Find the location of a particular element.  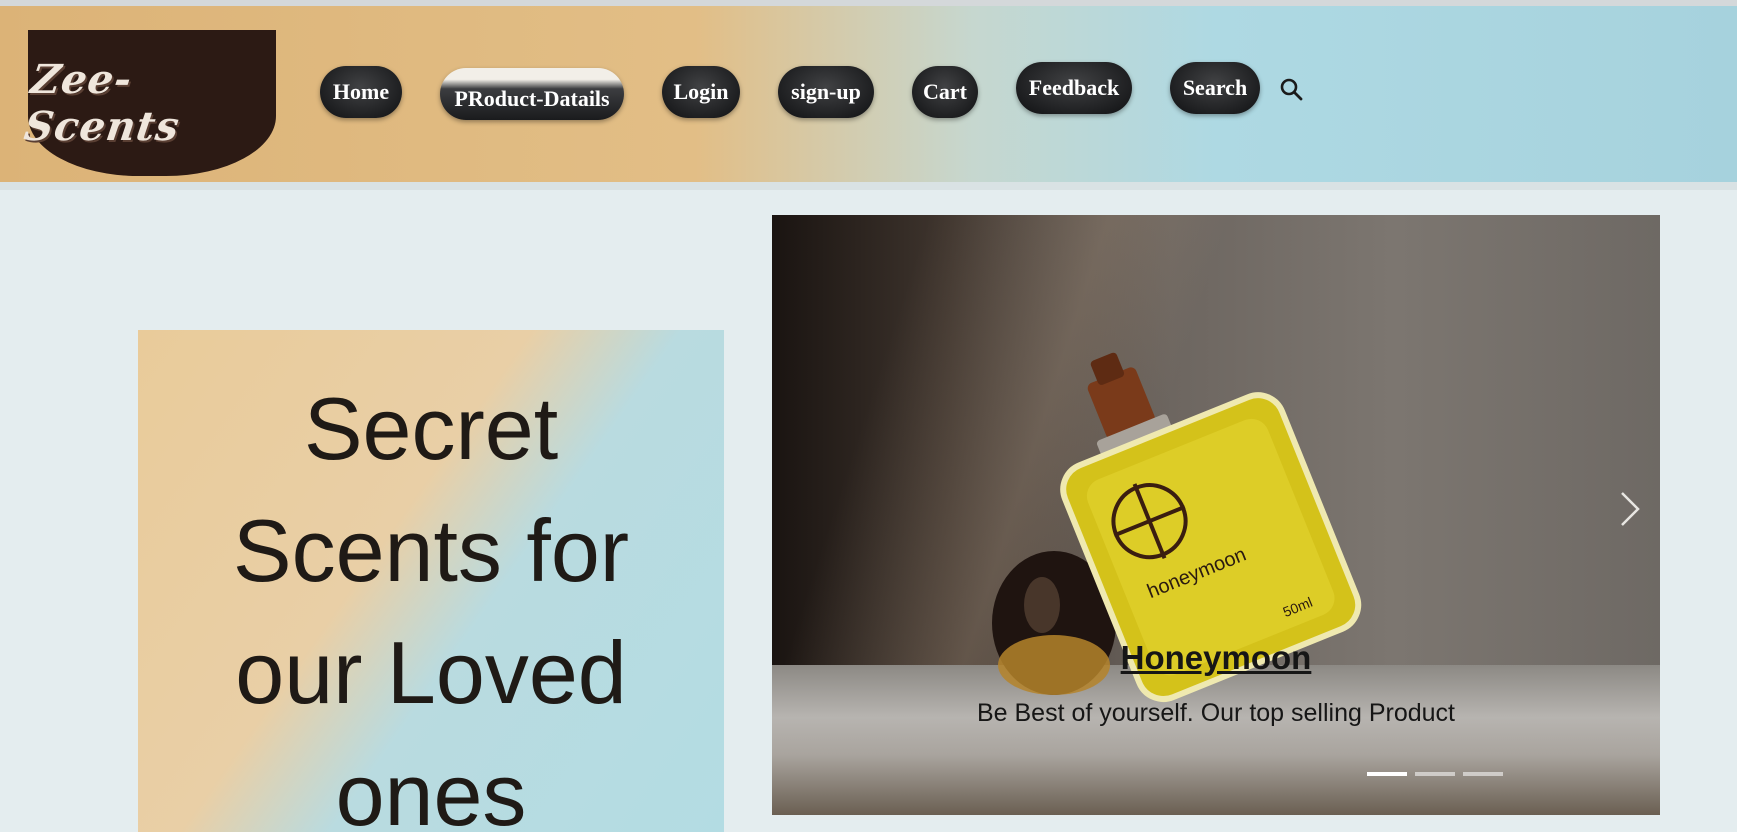

nav-cart-button: Cart is located at coordinates (945, 92).